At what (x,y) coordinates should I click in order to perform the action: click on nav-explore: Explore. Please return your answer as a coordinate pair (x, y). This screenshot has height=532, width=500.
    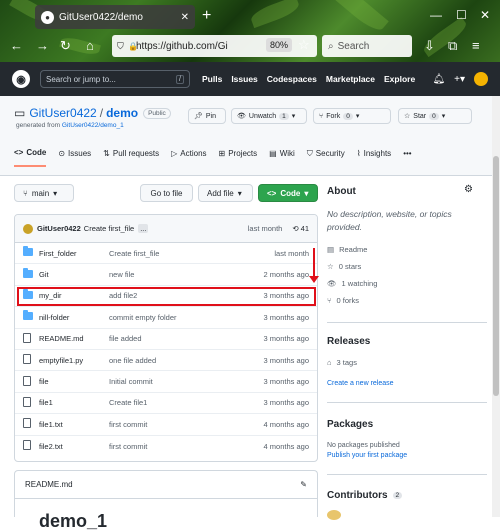
    Looking at the image, I should click on (399, 79).